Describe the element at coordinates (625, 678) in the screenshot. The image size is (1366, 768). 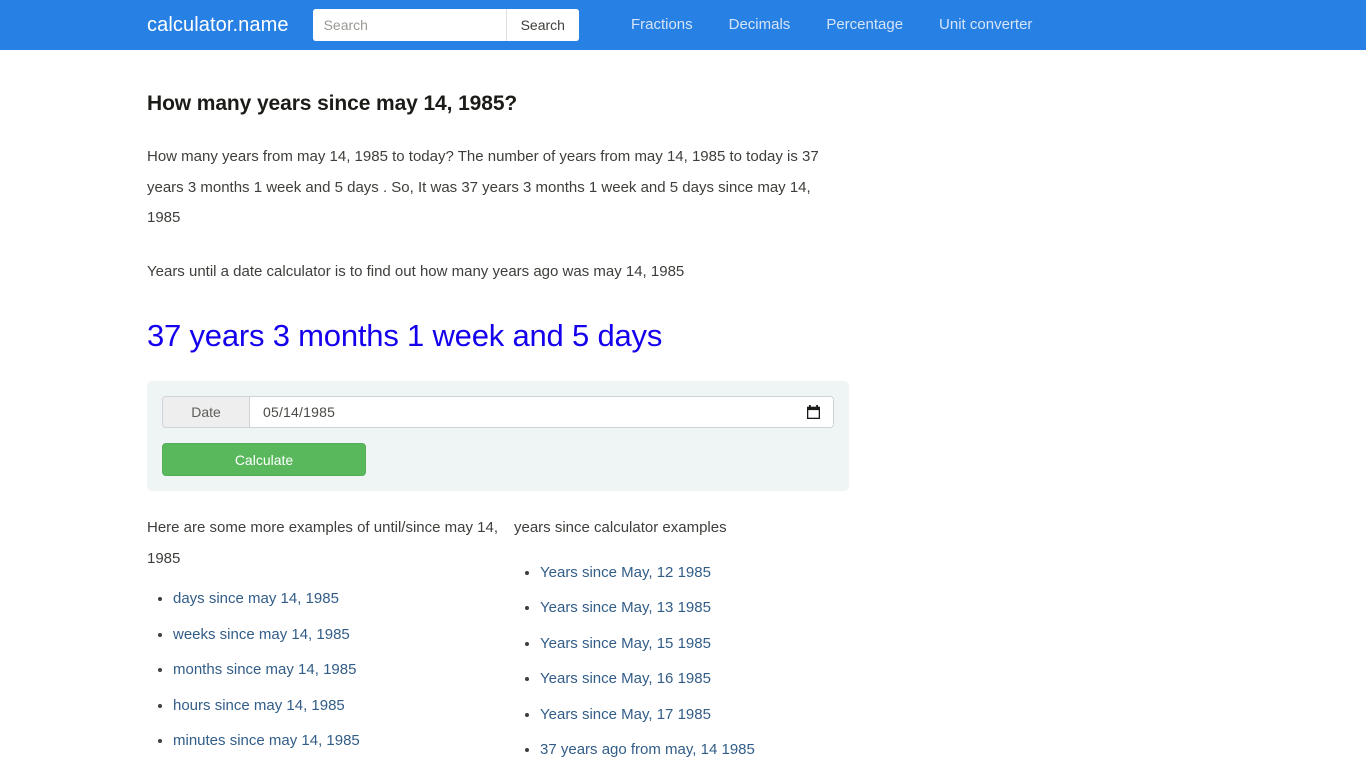
I see `example-link-may-16: Years since May, 16 1985` at that location.